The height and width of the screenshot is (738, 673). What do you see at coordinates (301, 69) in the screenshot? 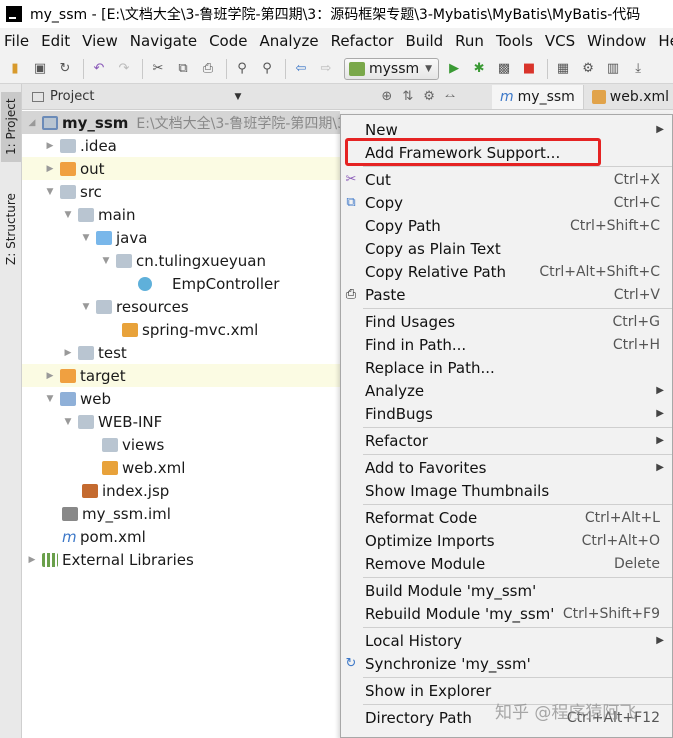
I see `back-icon: ⇦` at bounding box center [301, 69].